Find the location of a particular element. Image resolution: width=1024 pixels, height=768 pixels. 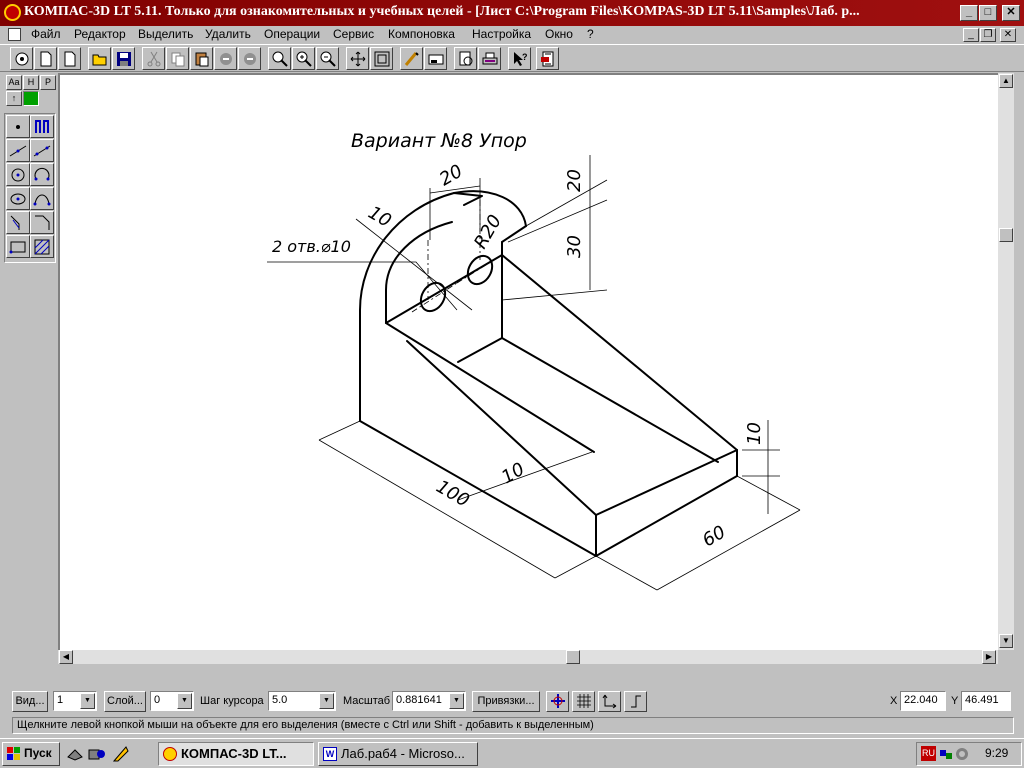

horizontal-scroll-thumb is located at coordinates (573, 657).